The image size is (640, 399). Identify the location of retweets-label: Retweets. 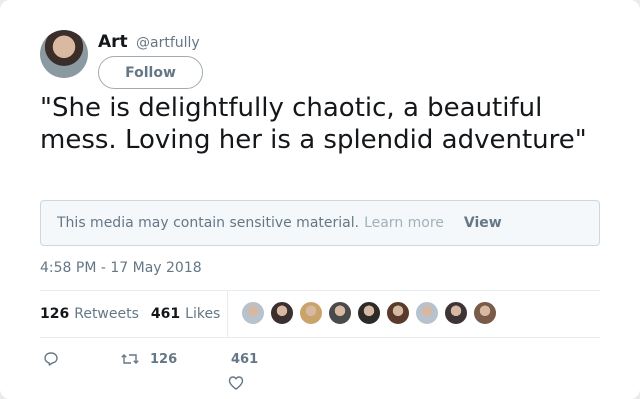
(106, 314).